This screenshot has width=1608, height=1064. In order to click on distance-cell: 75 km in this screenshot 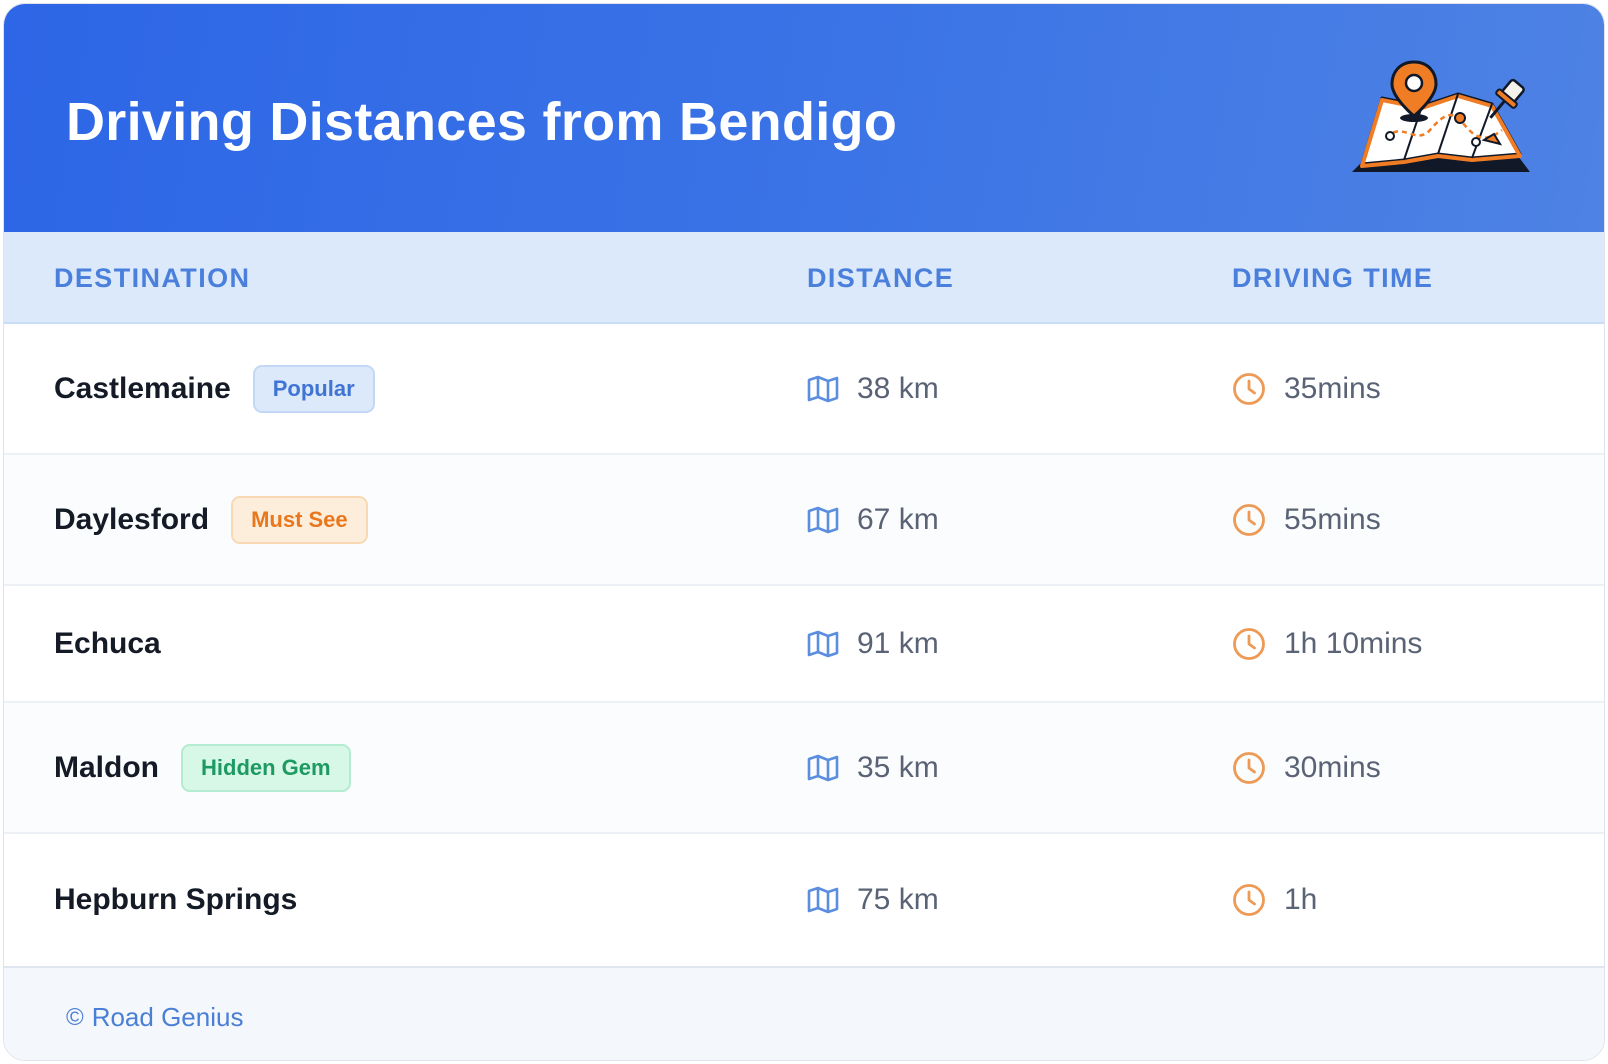, I will do `click(873, 900)`.